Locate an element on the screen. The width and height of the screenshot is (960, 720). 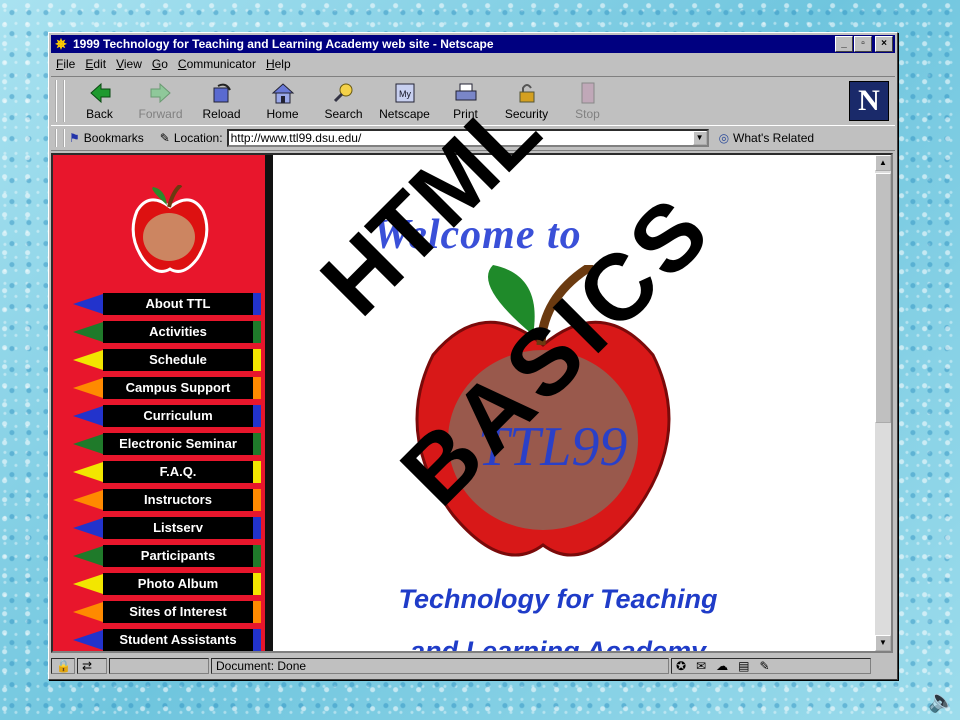
forward-button: Forward is located at coordinates (160, 101).